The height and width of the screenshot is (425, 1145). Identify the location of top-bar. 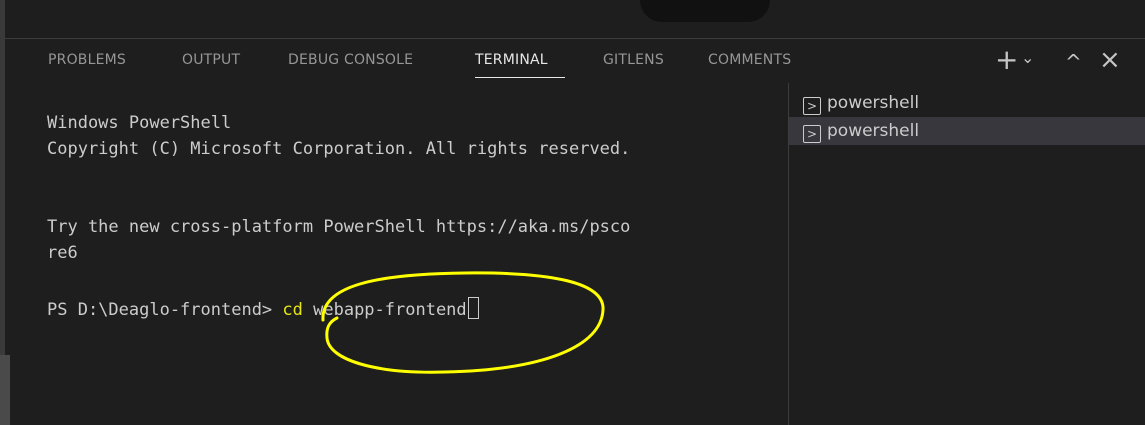
(572, 20).